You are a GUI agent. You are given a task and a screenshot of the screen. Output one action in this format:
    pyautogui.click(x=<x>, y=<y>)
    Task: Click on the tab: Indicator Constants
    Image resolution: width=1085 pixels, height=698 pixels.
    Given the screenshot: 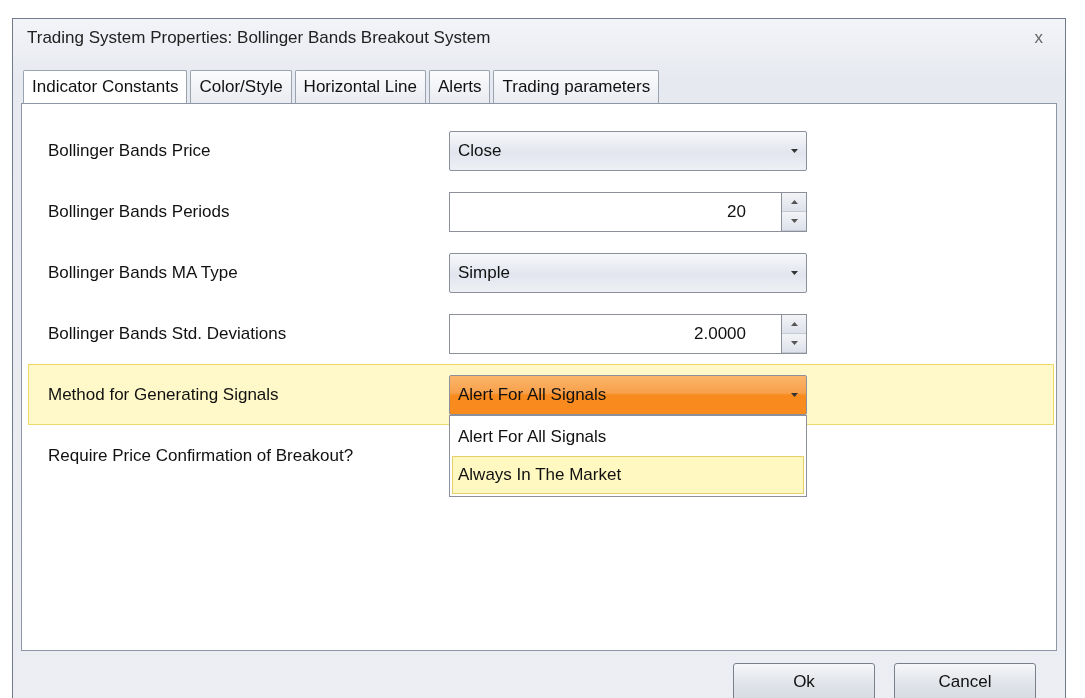 What is the action you would take?
    pyautogui.click(x=105, y=86)
    